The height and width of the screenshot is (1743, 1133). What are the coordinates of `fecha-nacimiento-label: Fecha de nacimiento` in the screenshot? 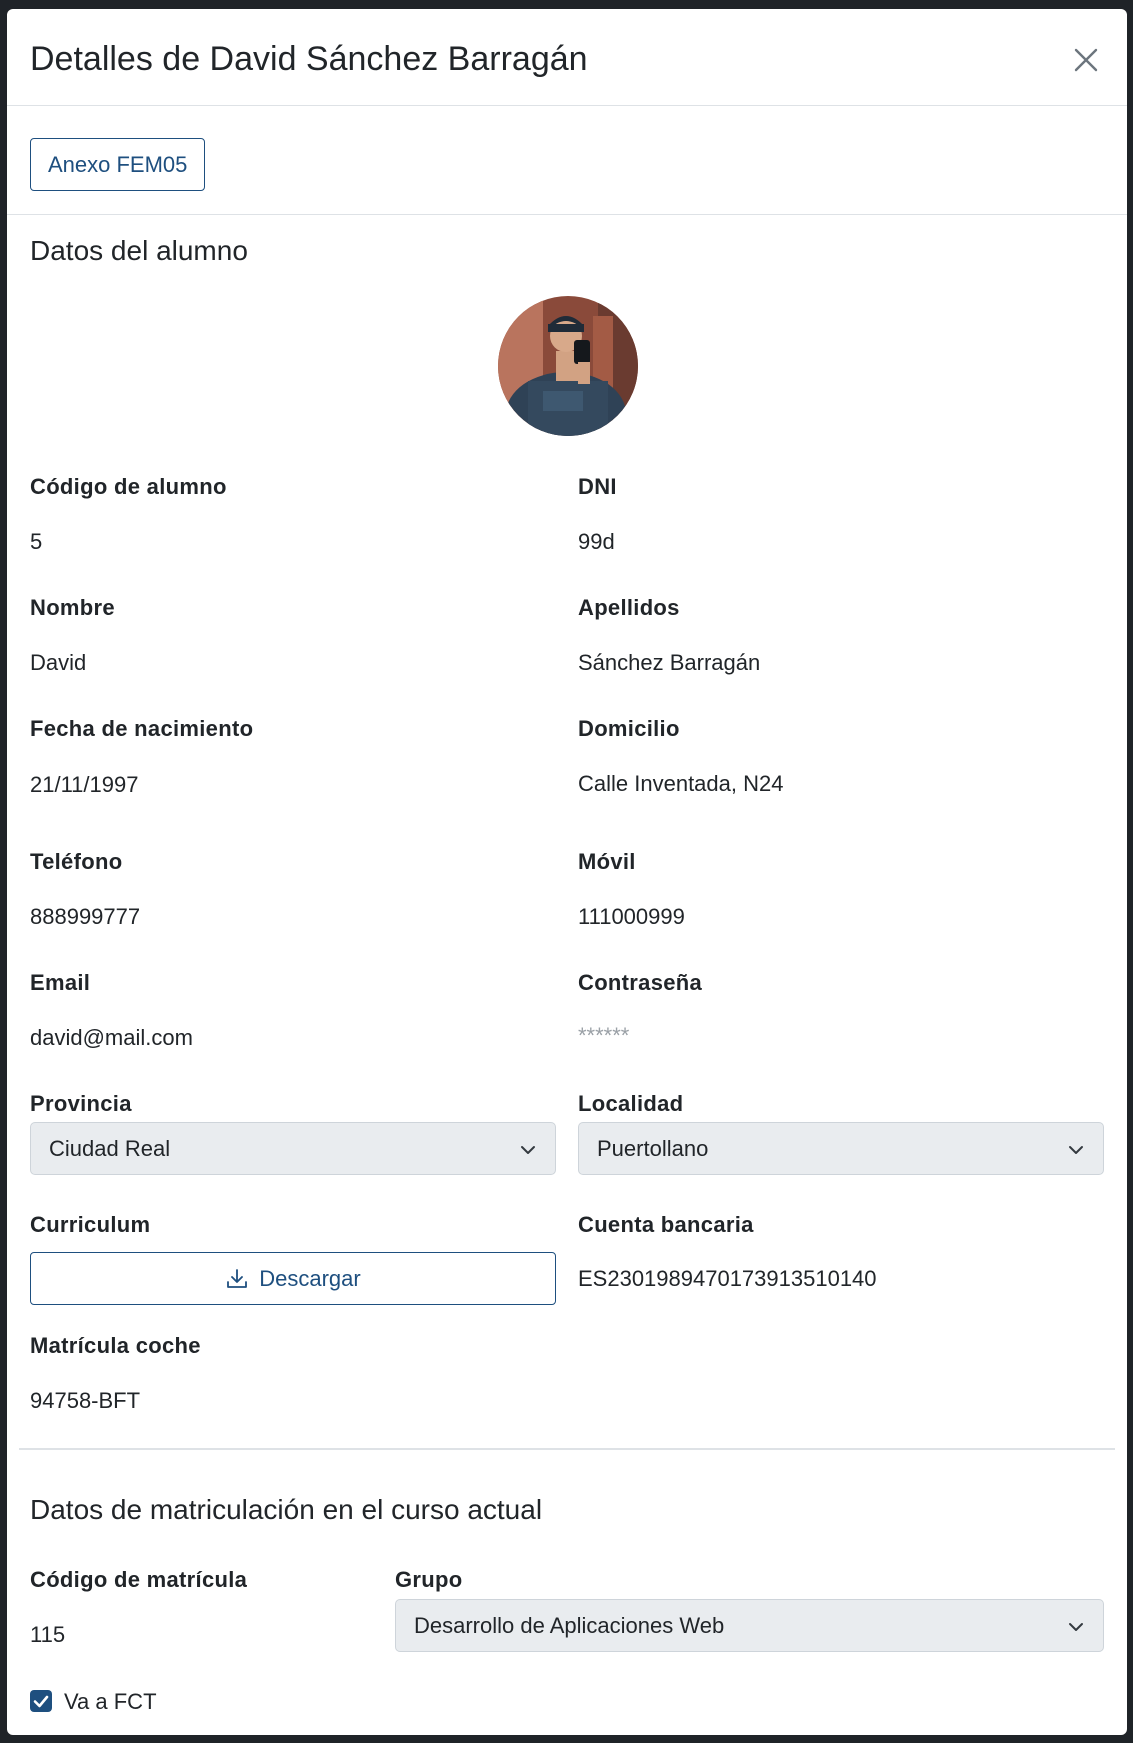 It's located at (142, 728).